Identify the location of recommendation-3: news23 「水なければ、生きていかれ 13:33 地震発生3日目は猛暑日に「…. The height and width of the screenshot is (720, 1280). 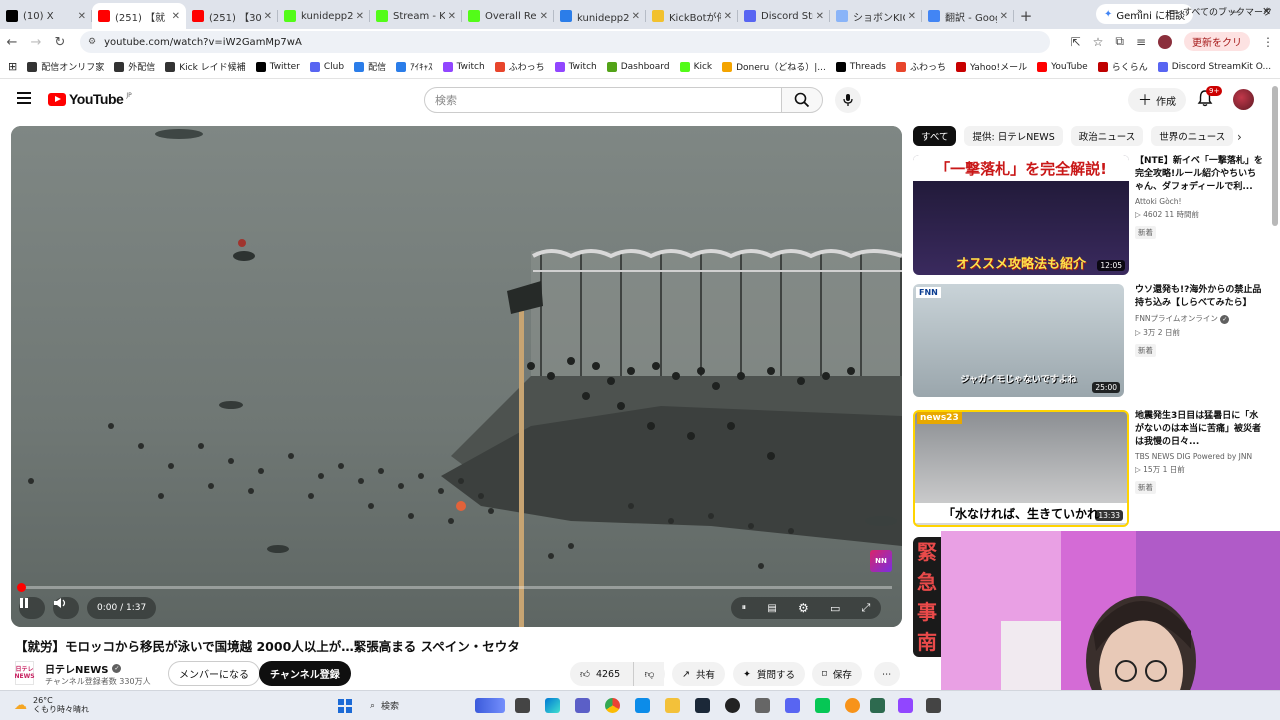
(1088, 470).